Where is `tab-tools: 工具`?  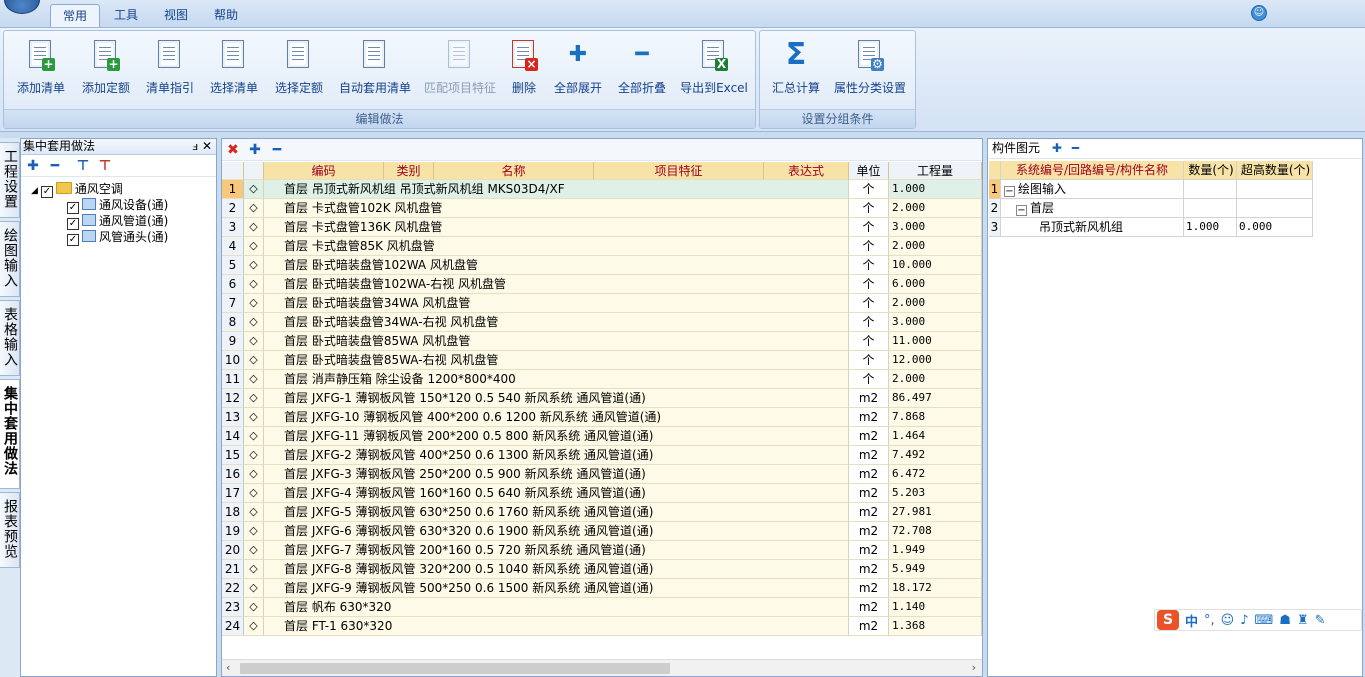
tab-tools: 工具 is located at coordinates (126, 15).